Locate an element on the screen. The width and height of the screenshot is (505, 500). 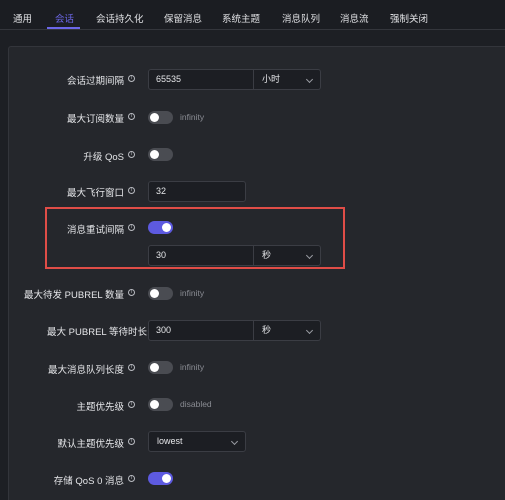
tab-message-stream: 消息流 is located at coordinates (354, 18).